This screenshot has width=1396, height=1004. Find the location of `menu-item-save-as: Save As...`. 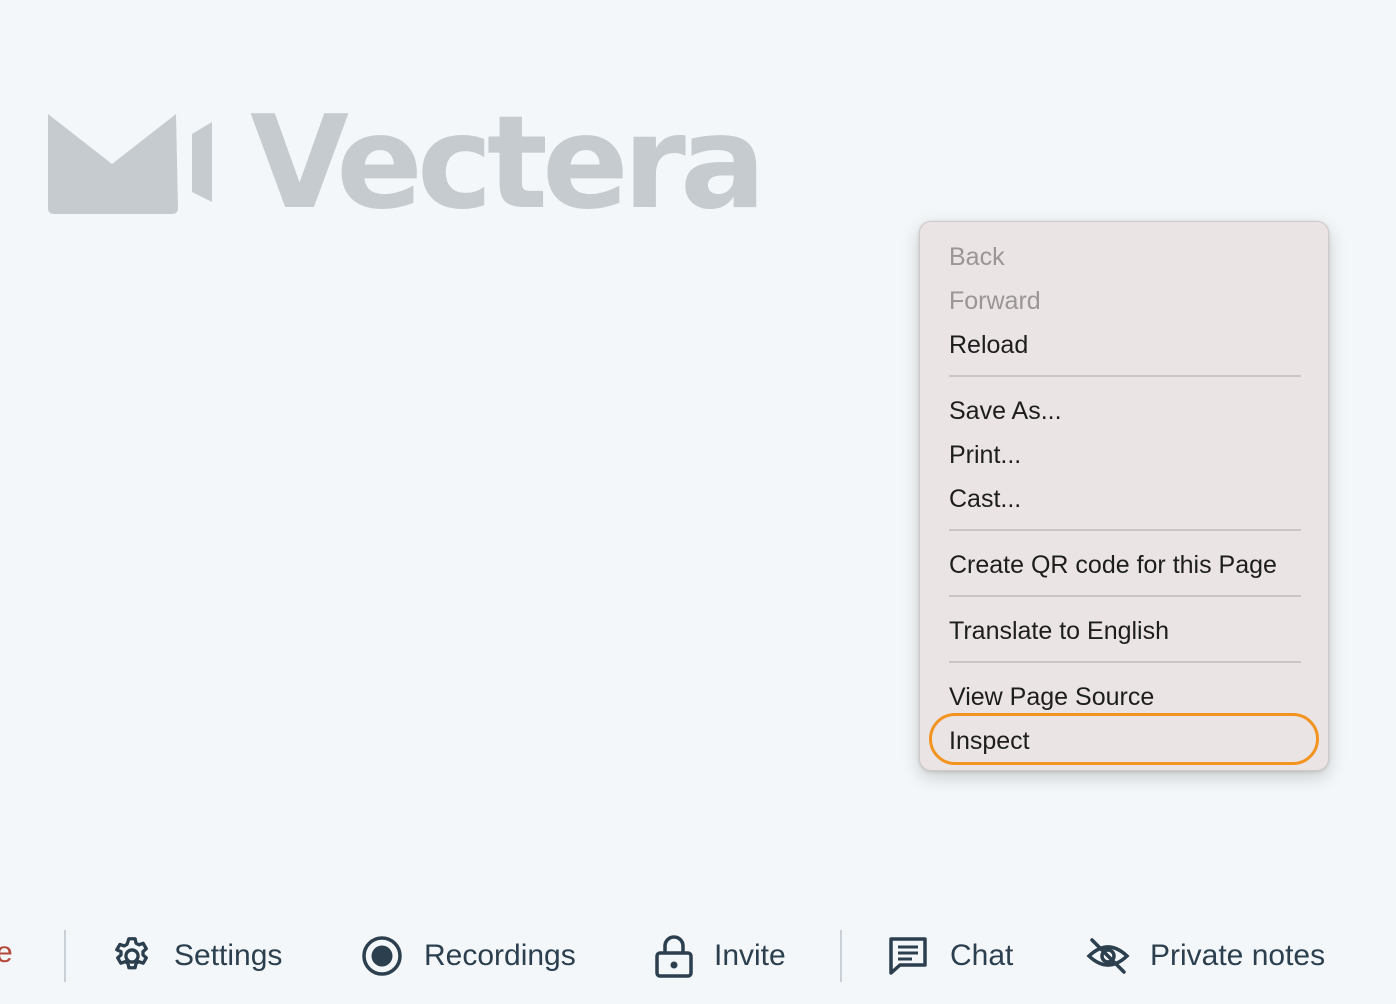

menu-item-save-as: Save As... is located at coordinates (1005, 411).